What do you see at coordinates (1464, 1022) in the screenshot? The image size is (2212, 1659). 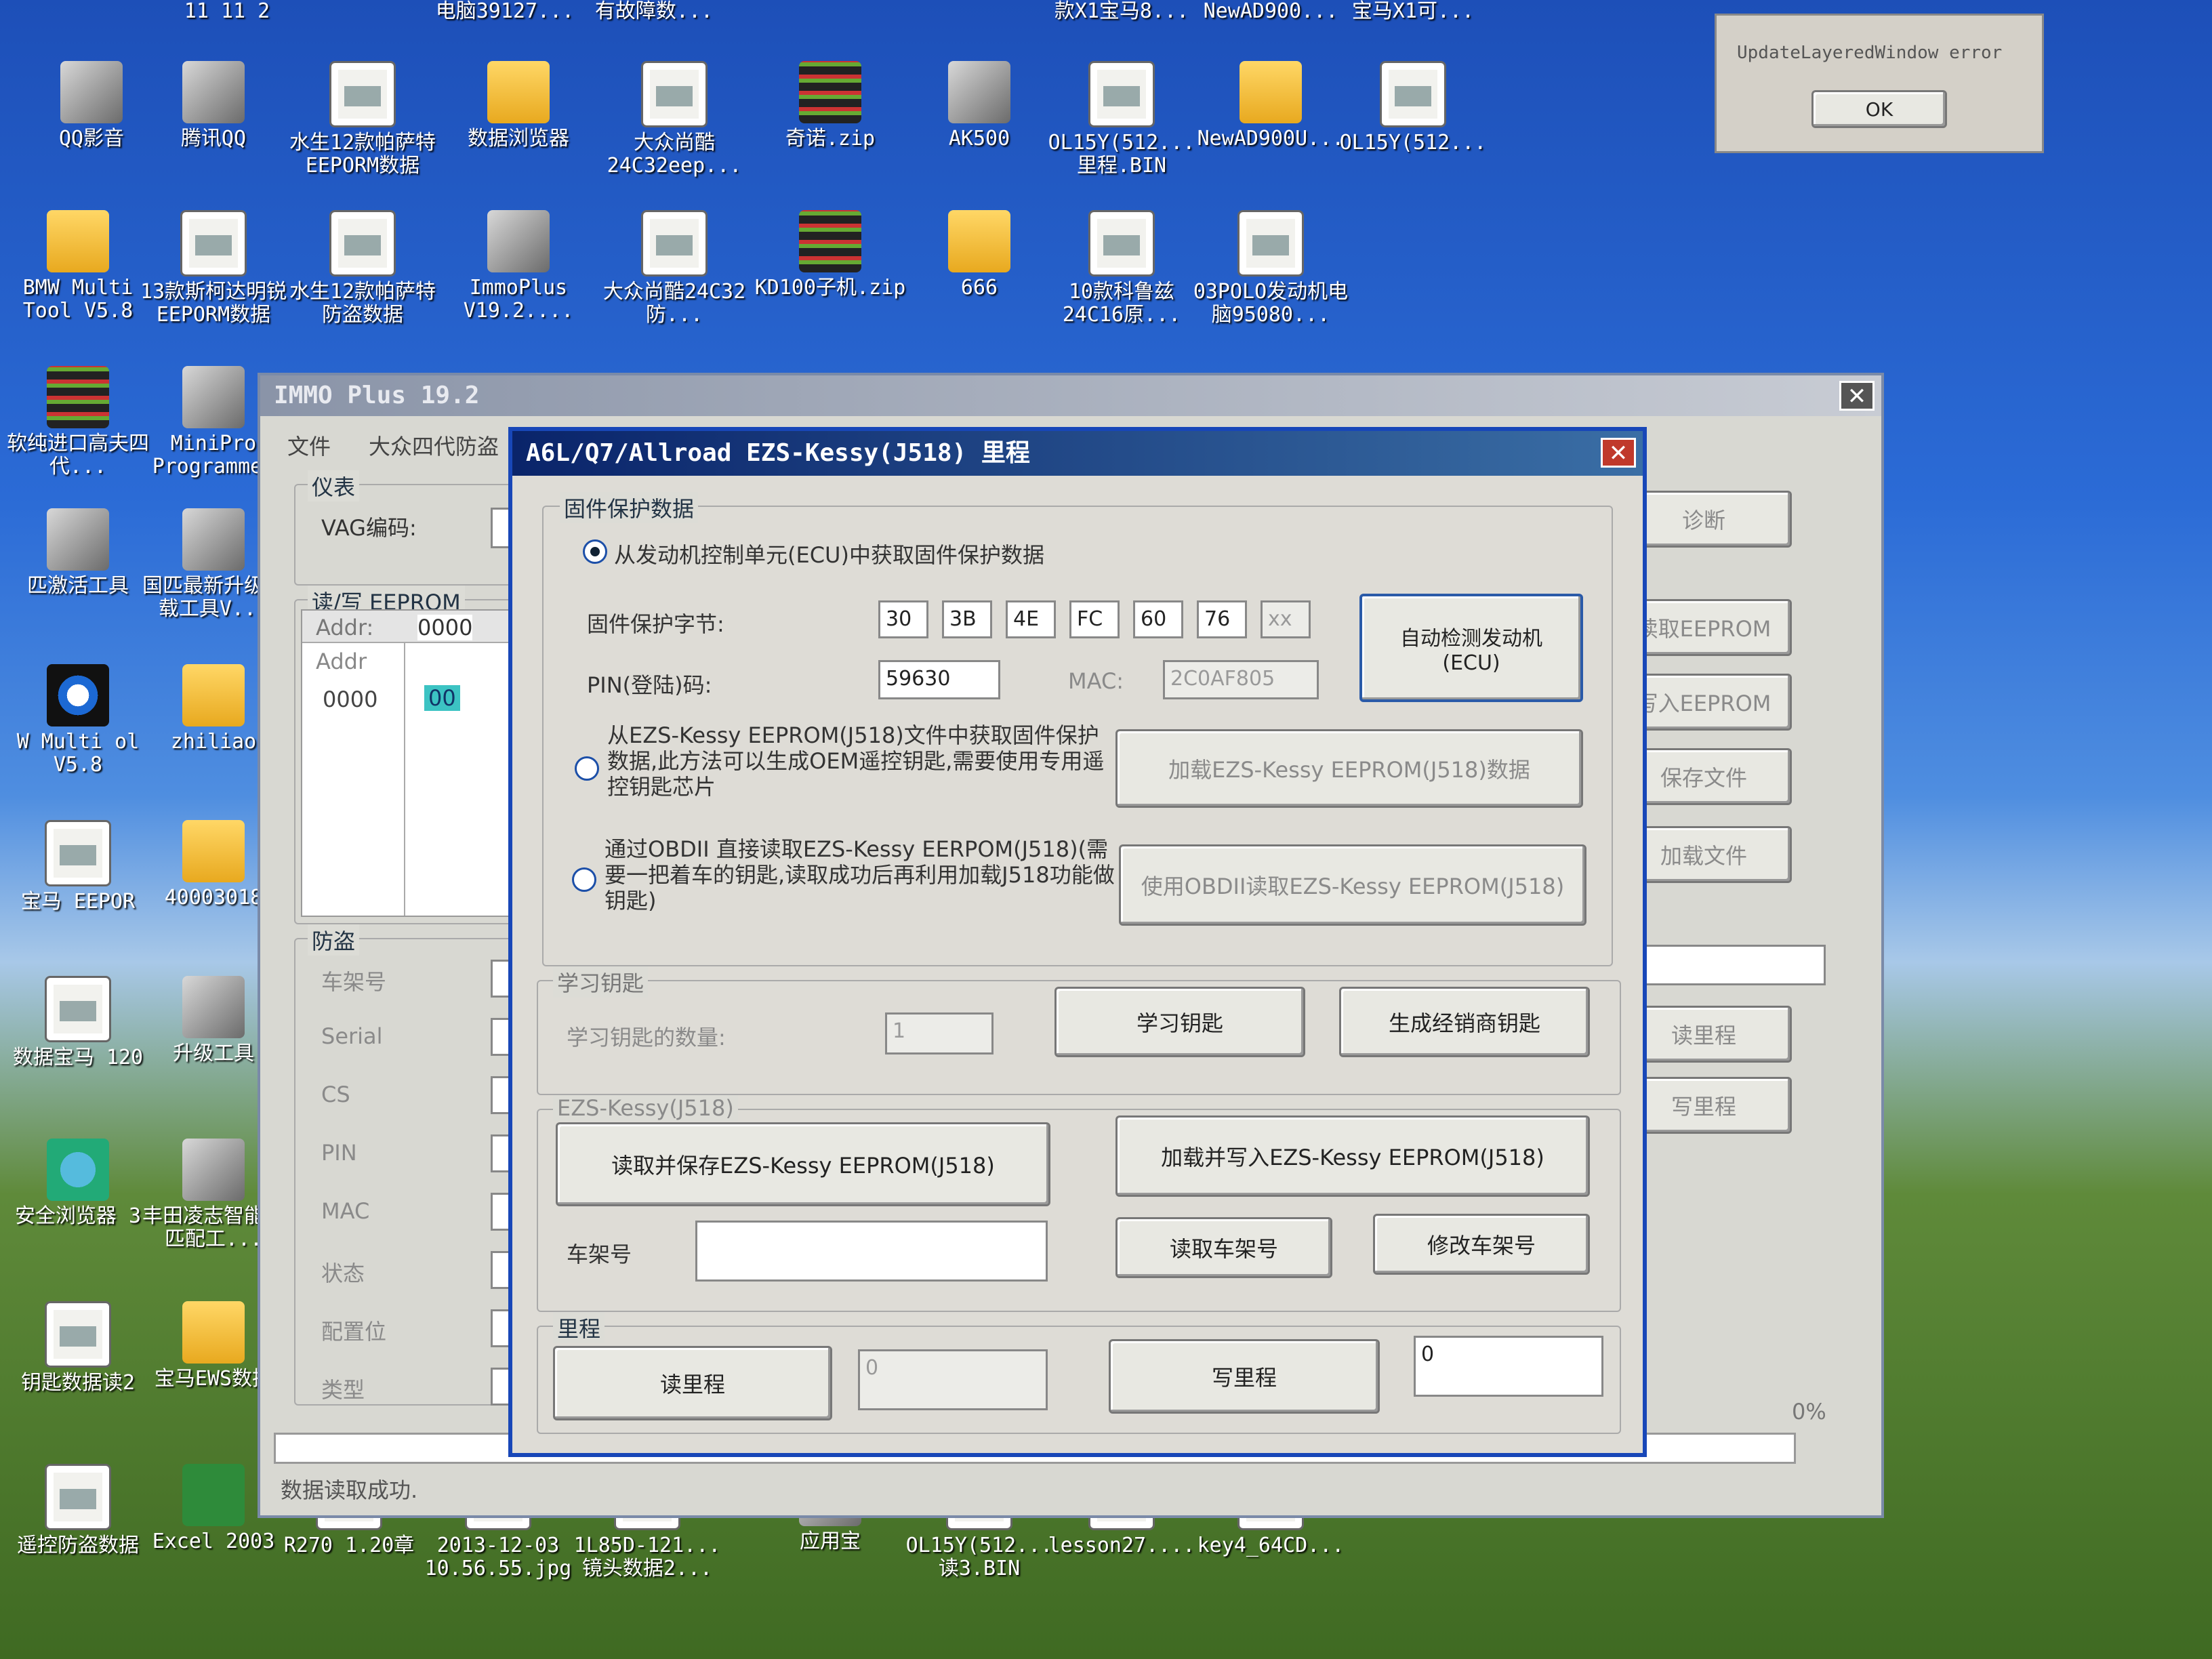 I see `dealer-key-button: 生成经销商钥匙` at bounding box center [1464, 1022].